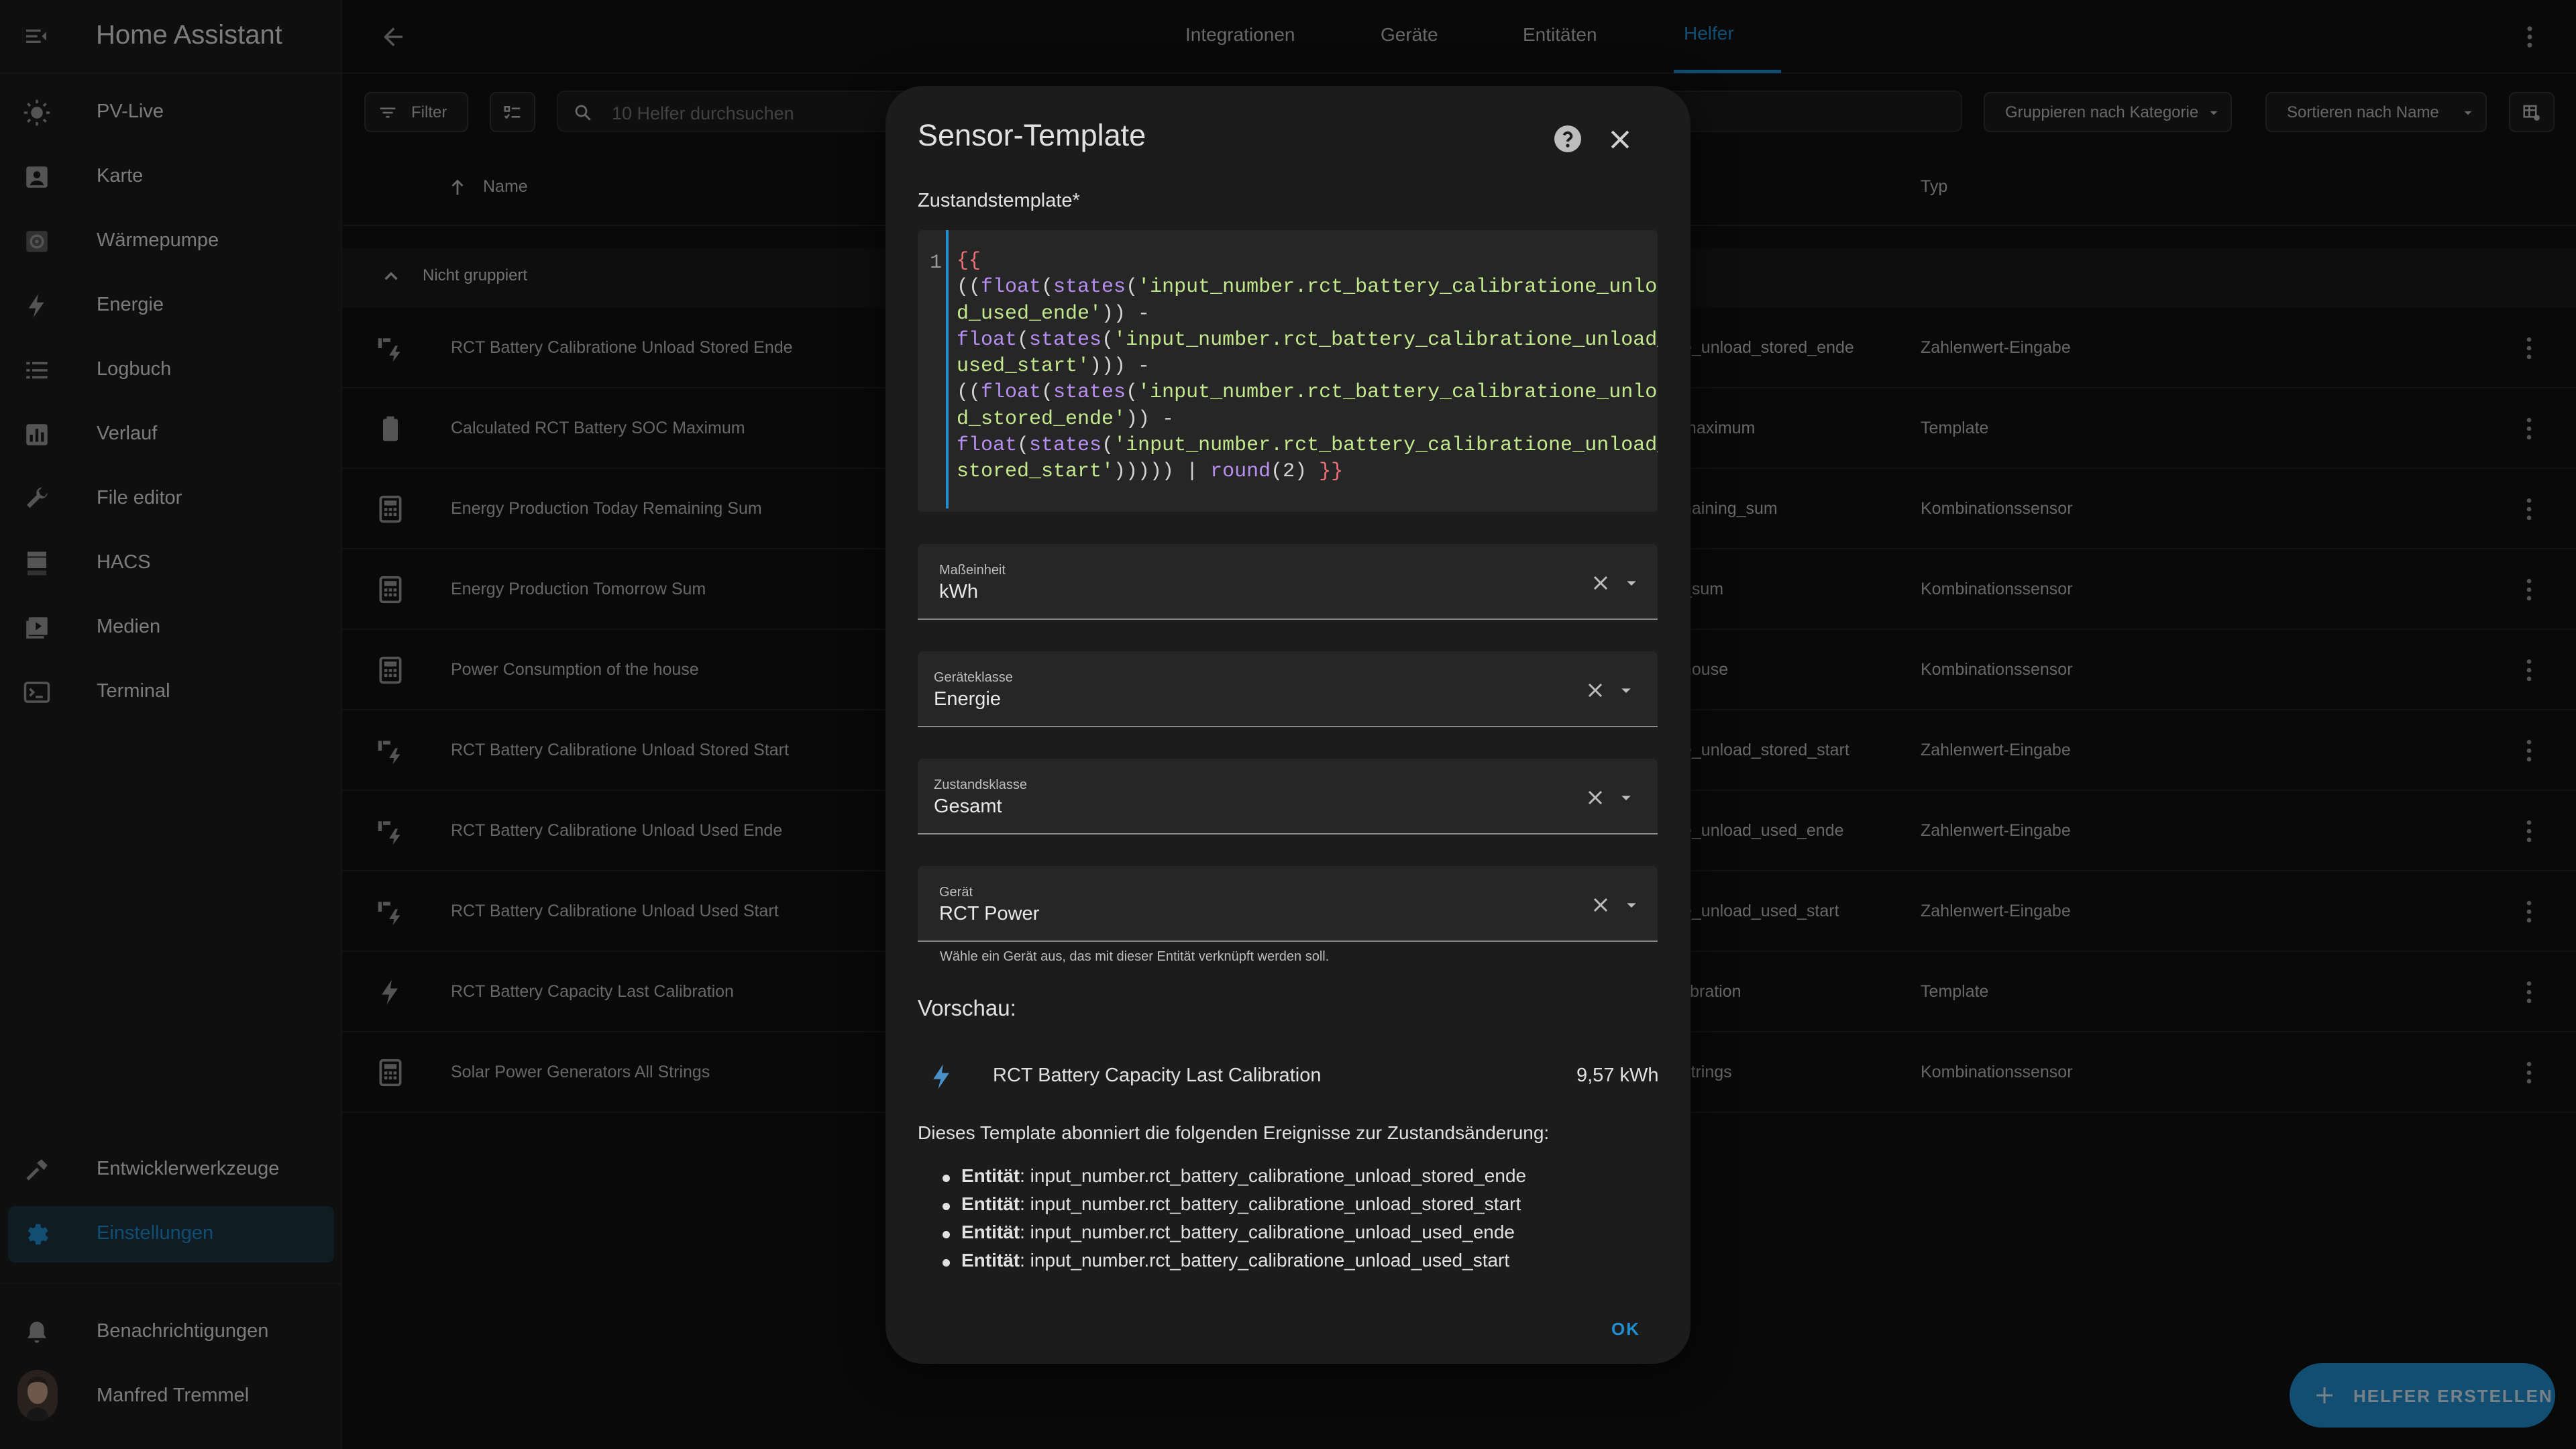 The height and width of the screenshot is (1449, 2576). I want to click on line-number-gutter: 1, so click(931, 371).